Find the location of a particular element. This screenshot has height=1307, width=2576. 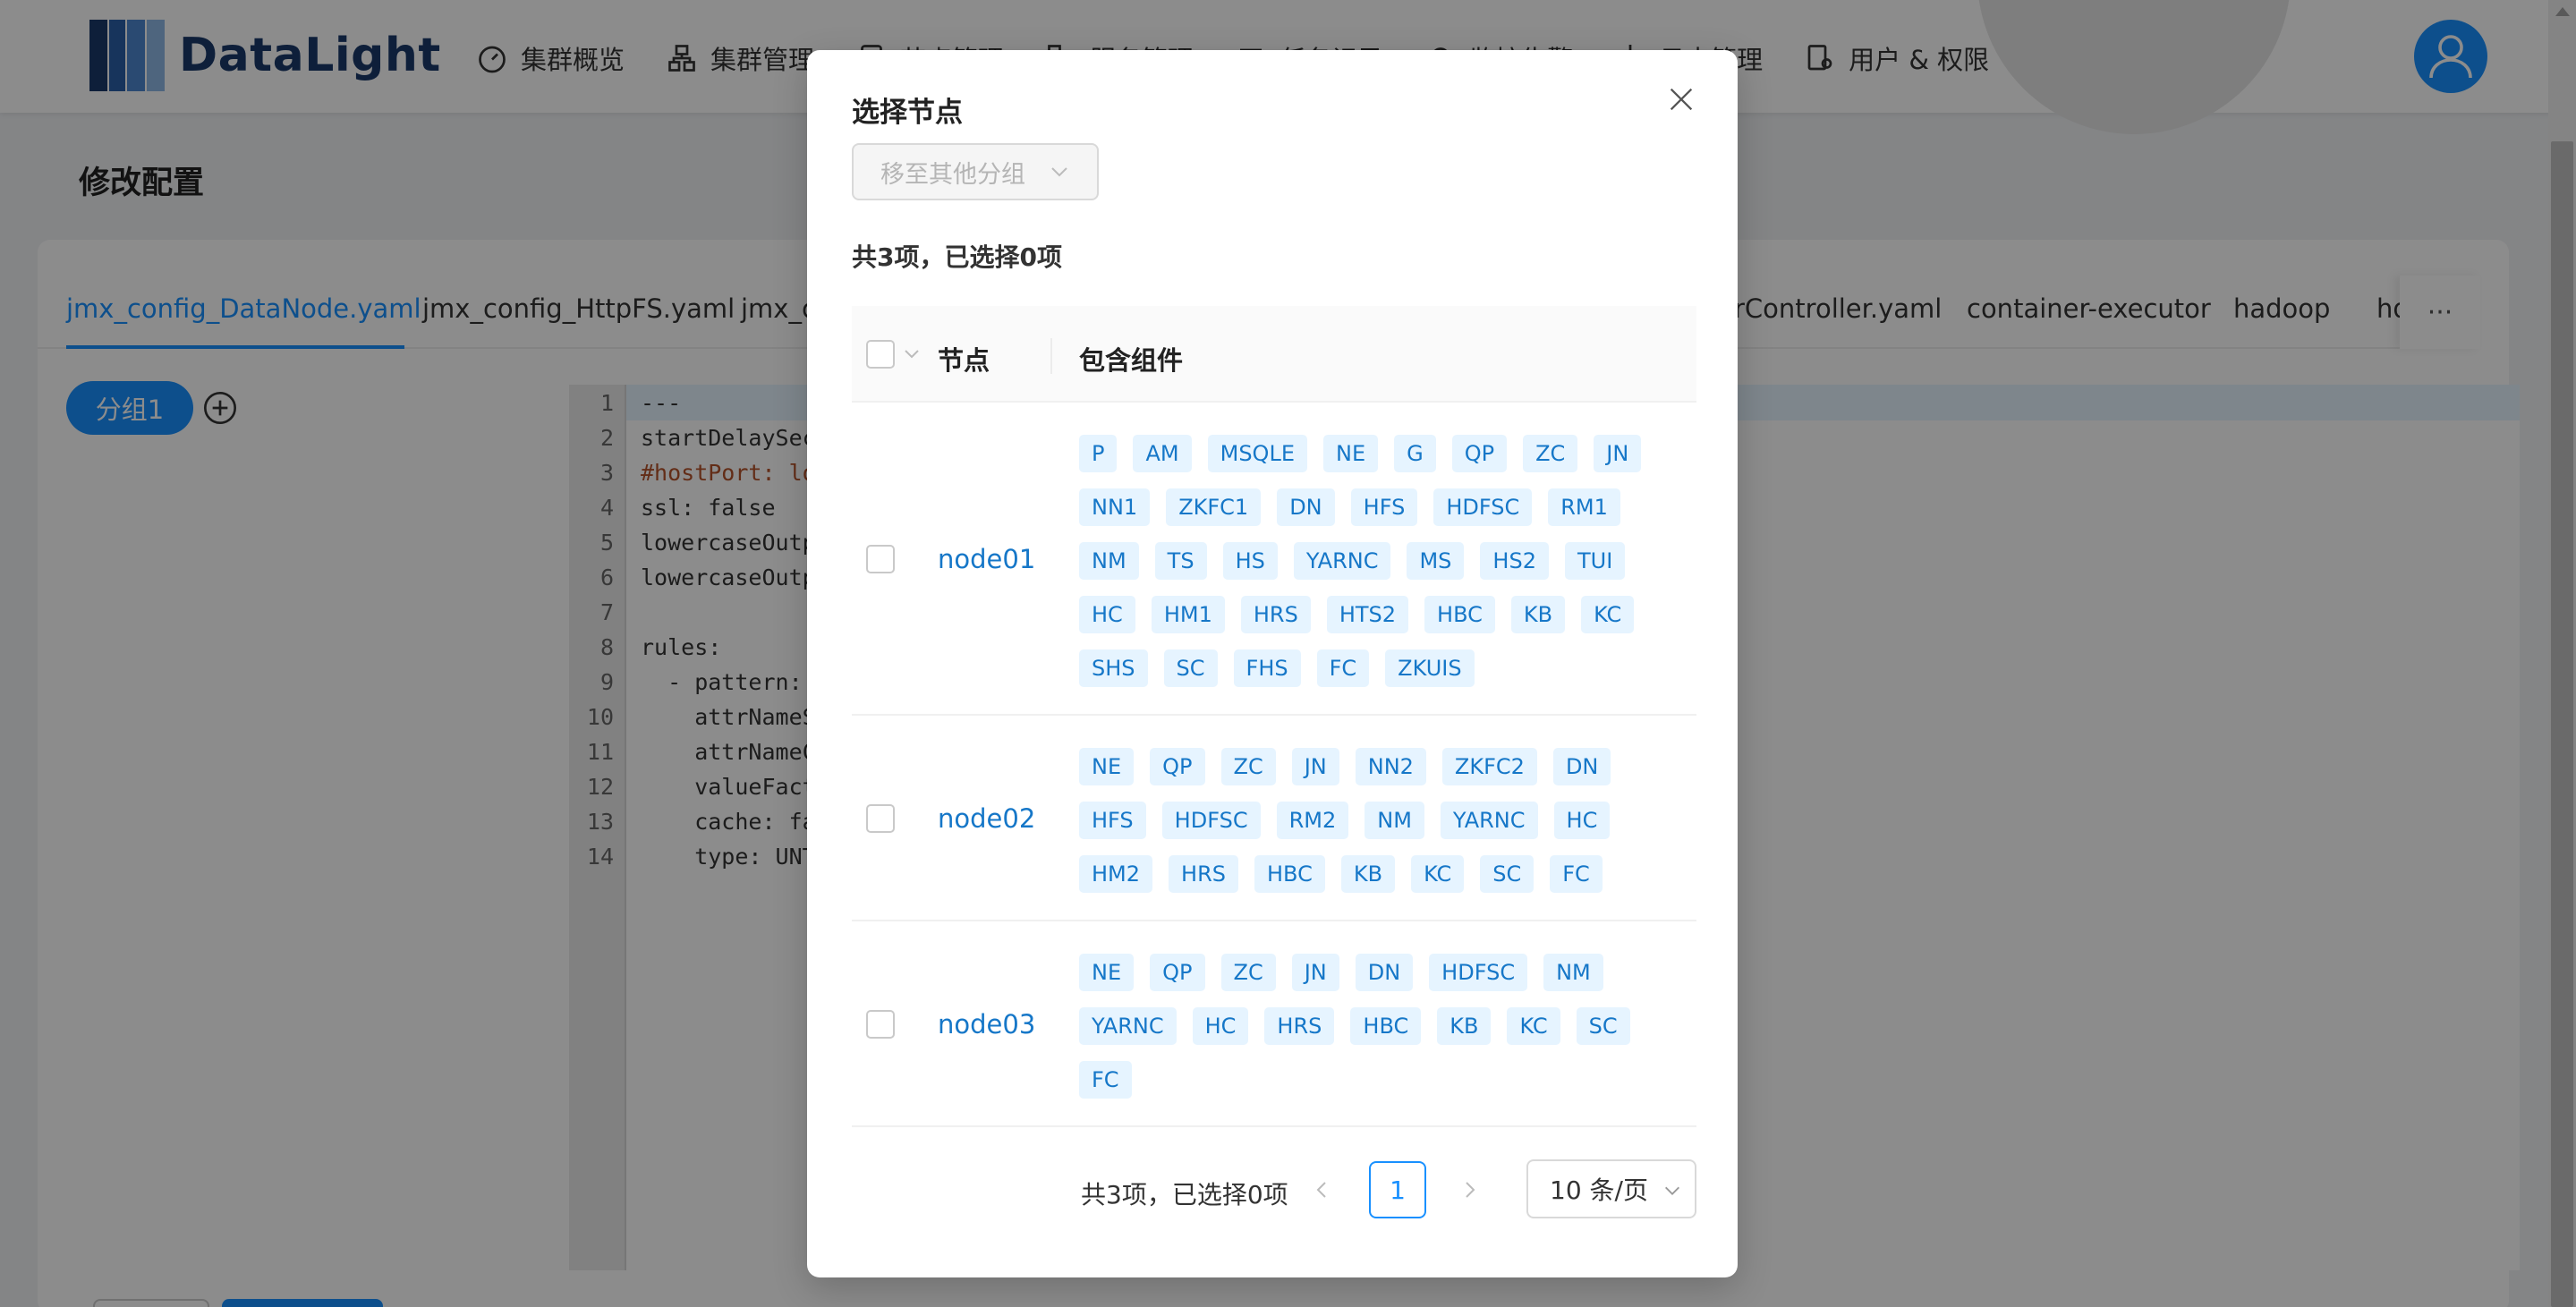

component-tag: RM1 is located at coordinates (1584, 507).